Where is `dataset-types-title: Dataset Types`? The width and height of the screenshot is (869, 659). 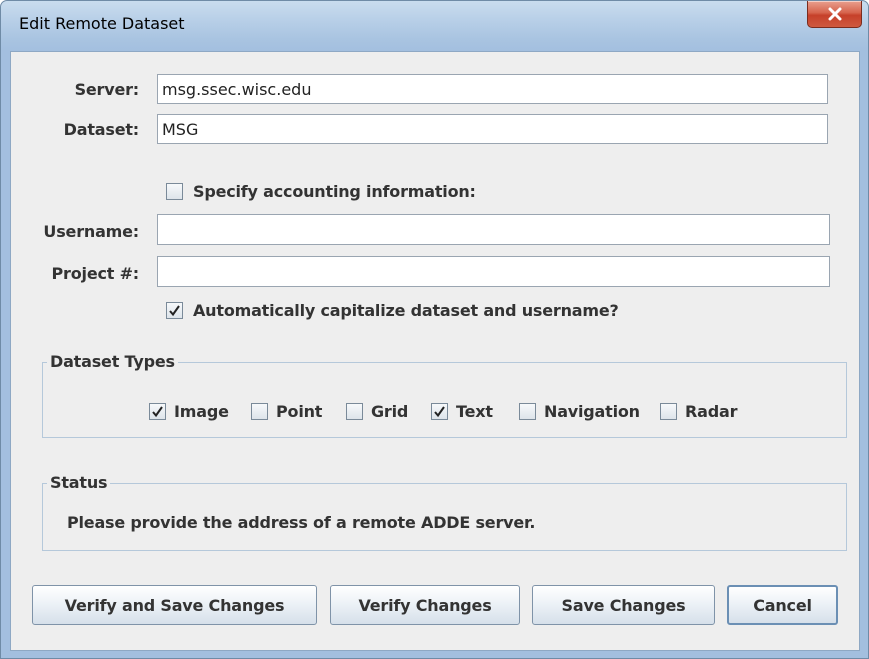
dataset-types-title: Dataset Types is located at coordinates (112, 361).